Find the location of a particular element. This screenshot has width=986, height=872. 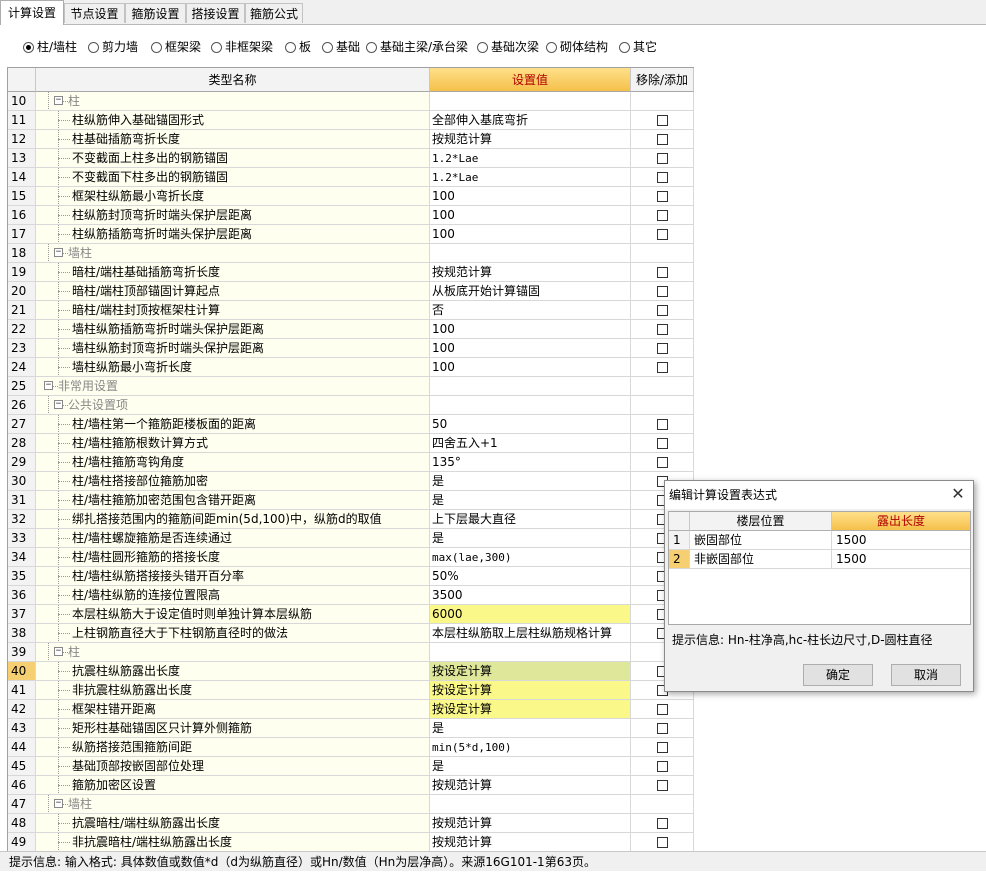

grid-group-row: 26− 公共设置项 is located at coordinates (351, 405).